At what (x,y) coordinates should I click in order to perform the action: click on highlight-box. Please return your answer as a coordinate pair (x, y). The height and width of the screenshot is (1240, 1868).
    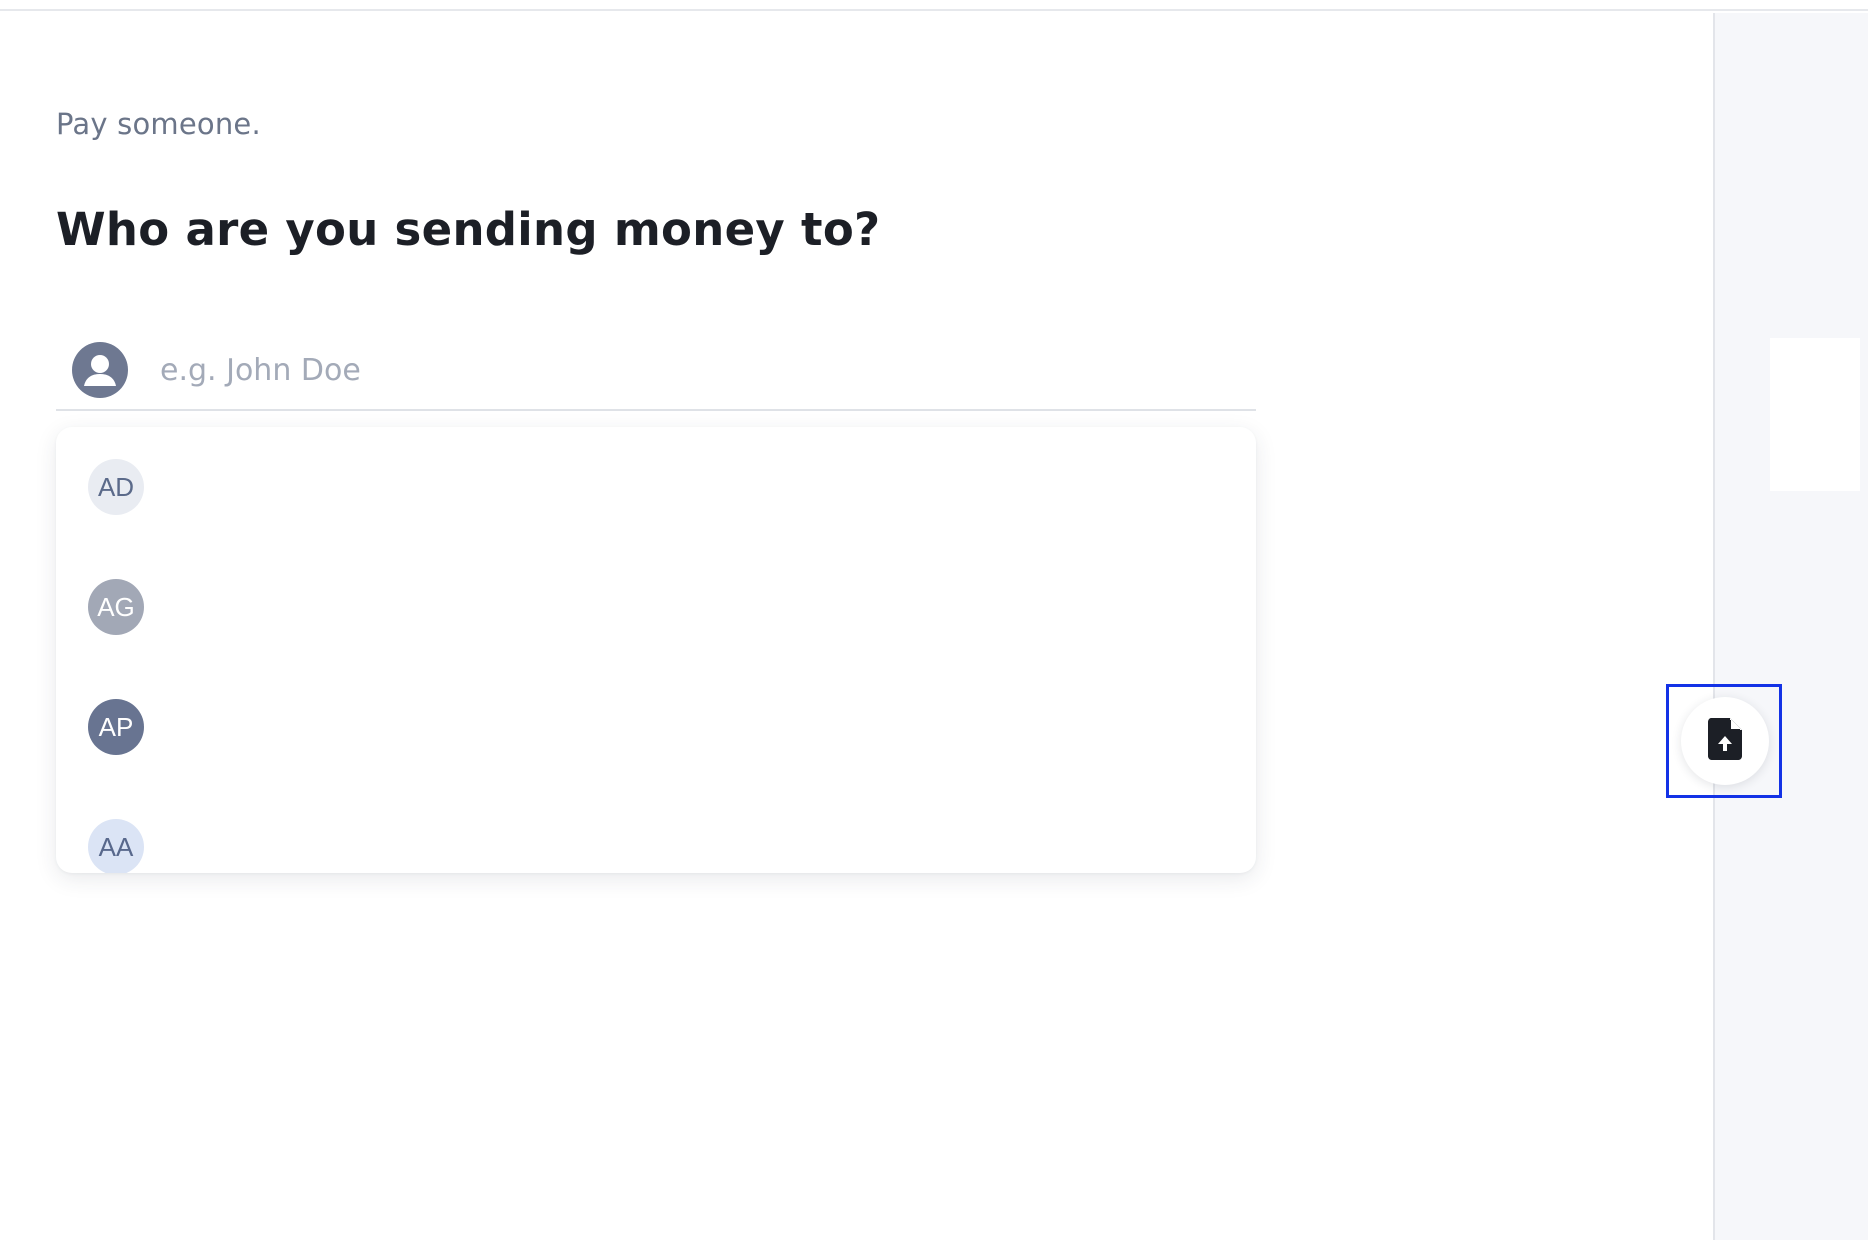
    Looking at the image, I should click on (1724, 741).